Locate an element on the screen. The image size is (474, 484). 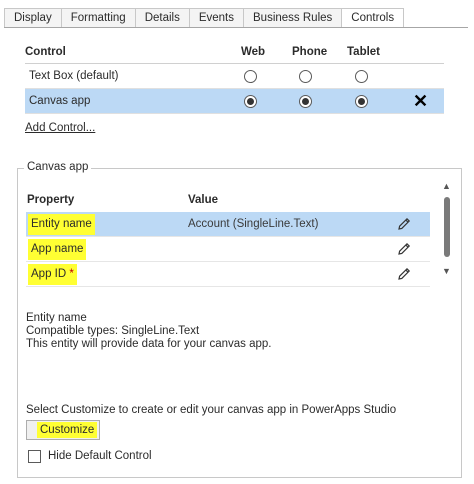
customize-button-label: Customize is located at coordinates (67, 430).